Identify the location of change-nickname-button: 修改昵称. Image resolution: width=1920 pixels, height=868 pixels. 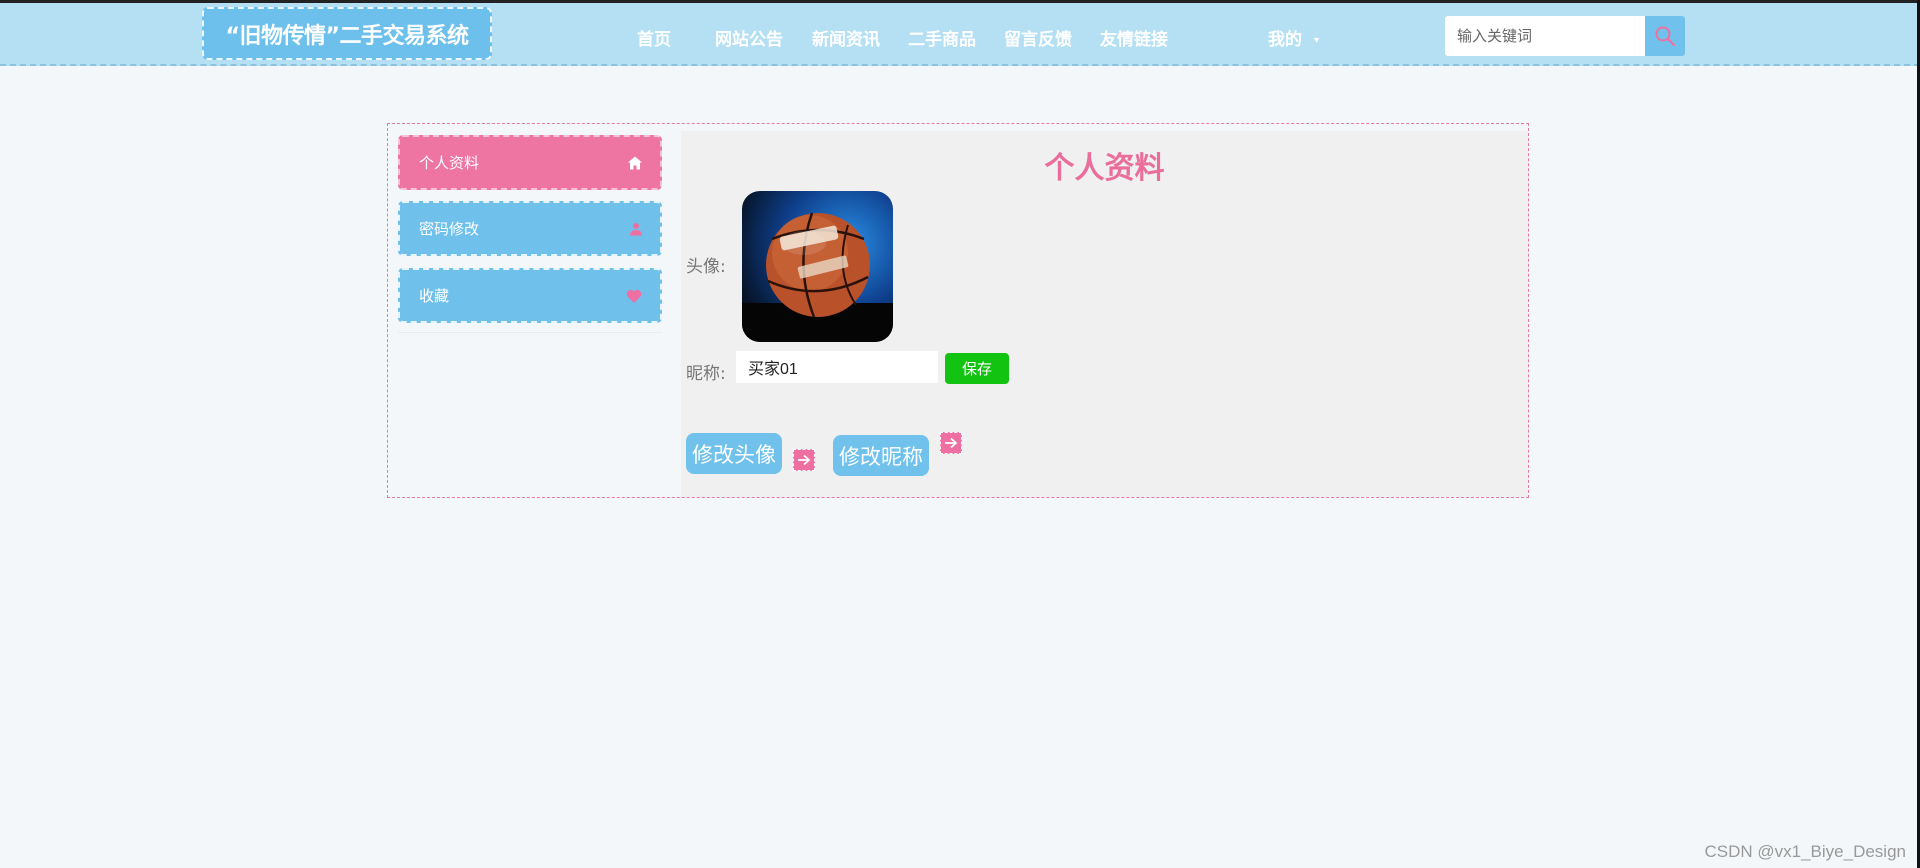
(881, 455).